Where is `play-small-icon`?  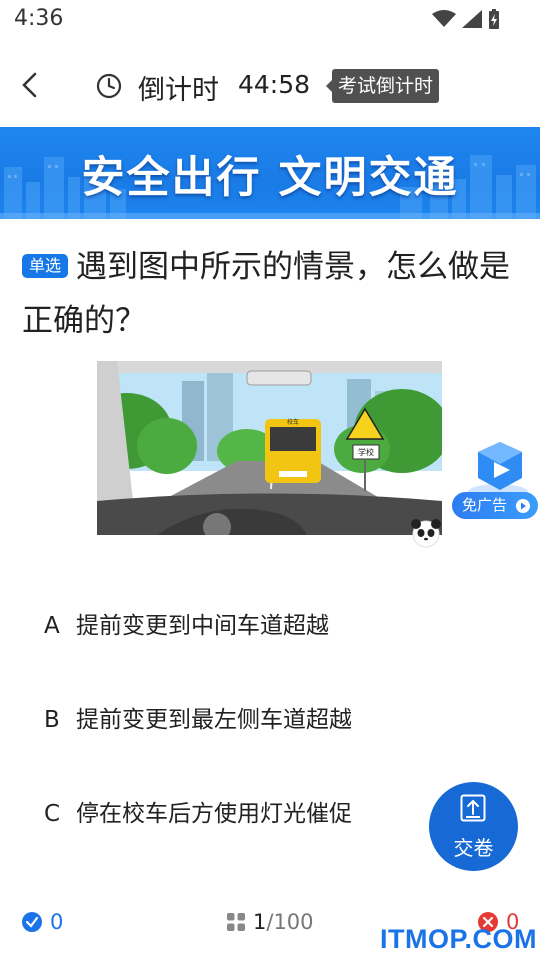 play-small-icon is located at coordinates (523, 506).